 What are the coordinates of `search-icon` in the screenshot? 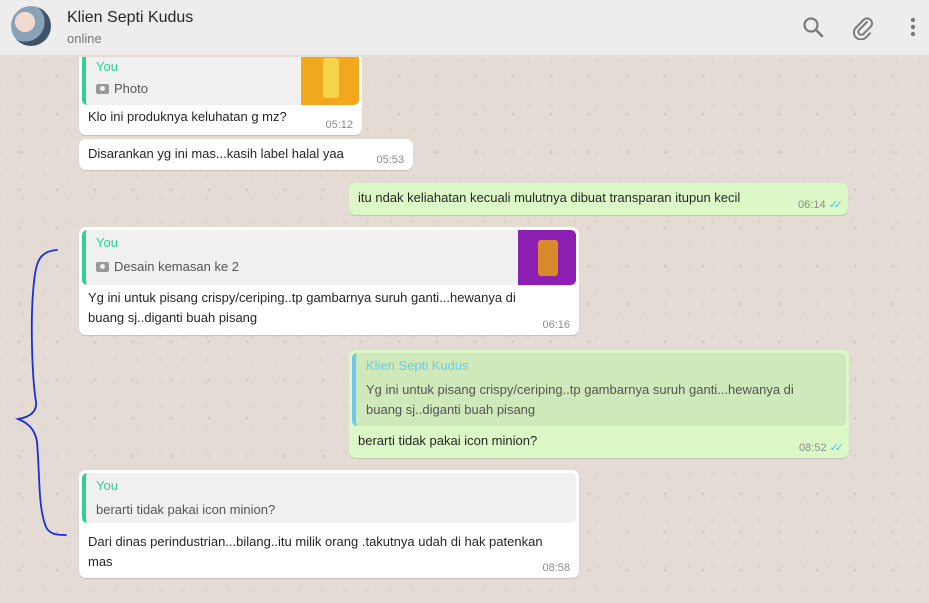 It's located at (813, 27).